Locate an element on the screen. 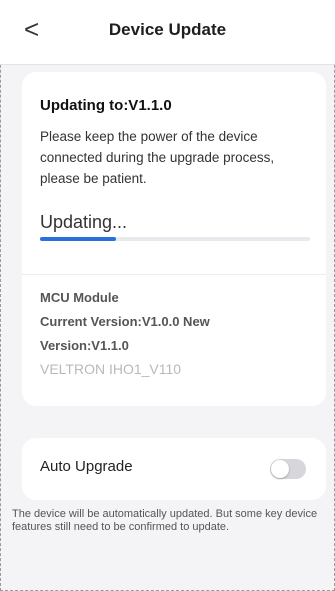 The height and width of the screenshot is (591, 335). module-label: MCU Module is located at coordinates (79, 297).